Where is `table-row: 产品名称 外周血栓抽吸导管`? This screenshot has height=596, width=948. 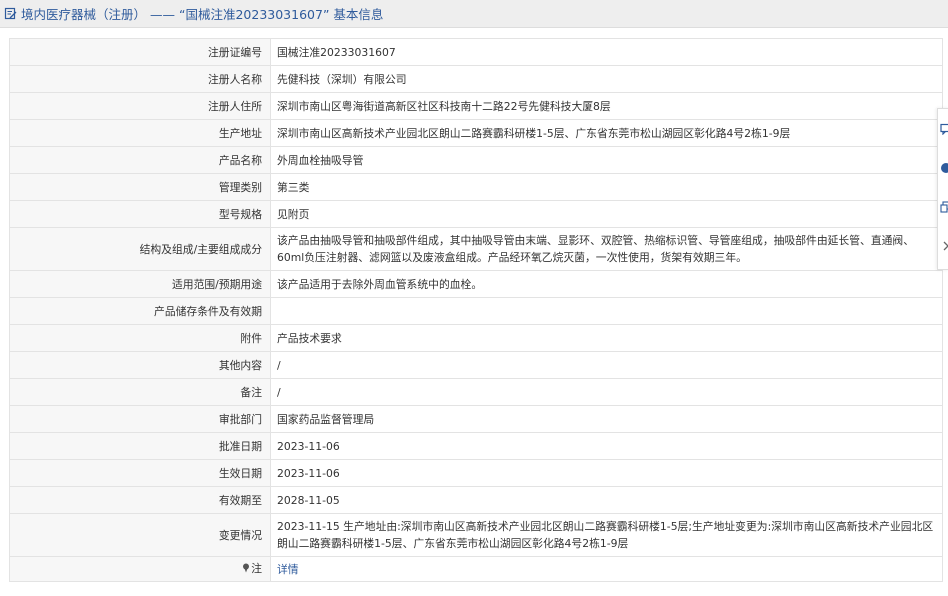 table-row: 产品名称 外周血栓抽吸导管 is located at coordinates (476, 160).